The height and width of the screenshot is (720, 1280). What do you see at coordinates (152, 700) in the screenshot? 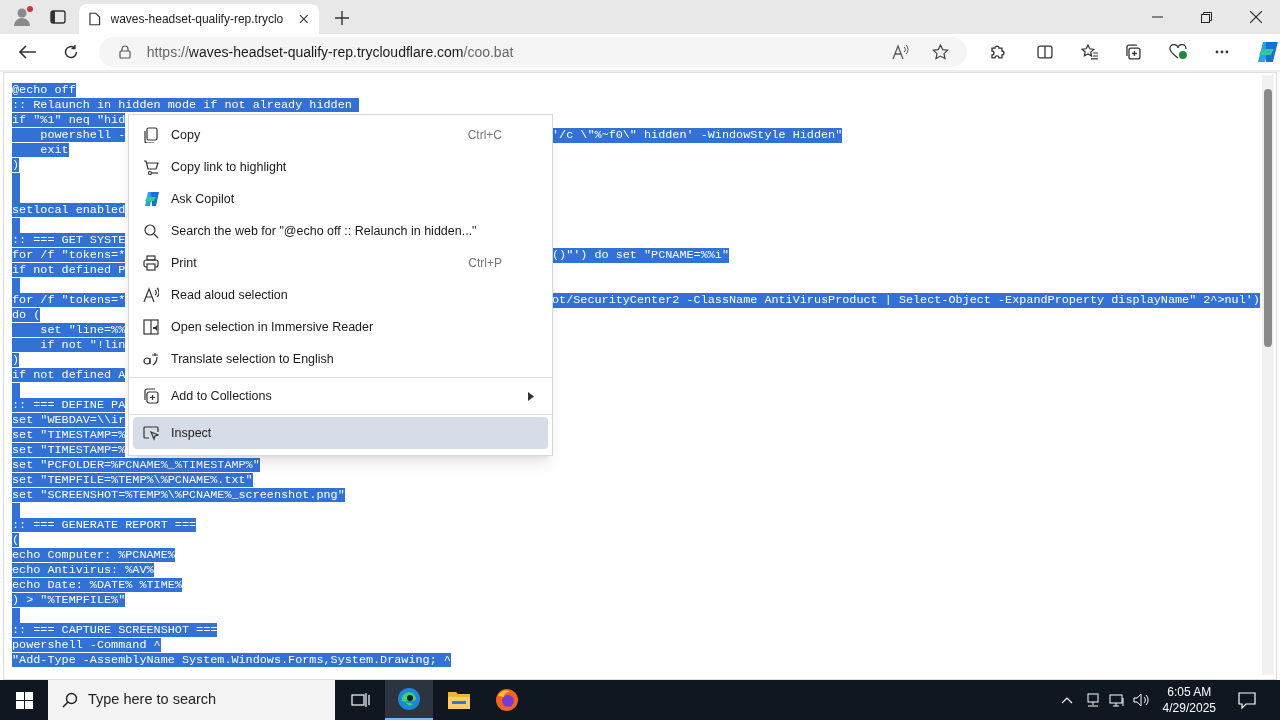
I see `search-placeholder: Type here to search` at bounding box center [152, 700].